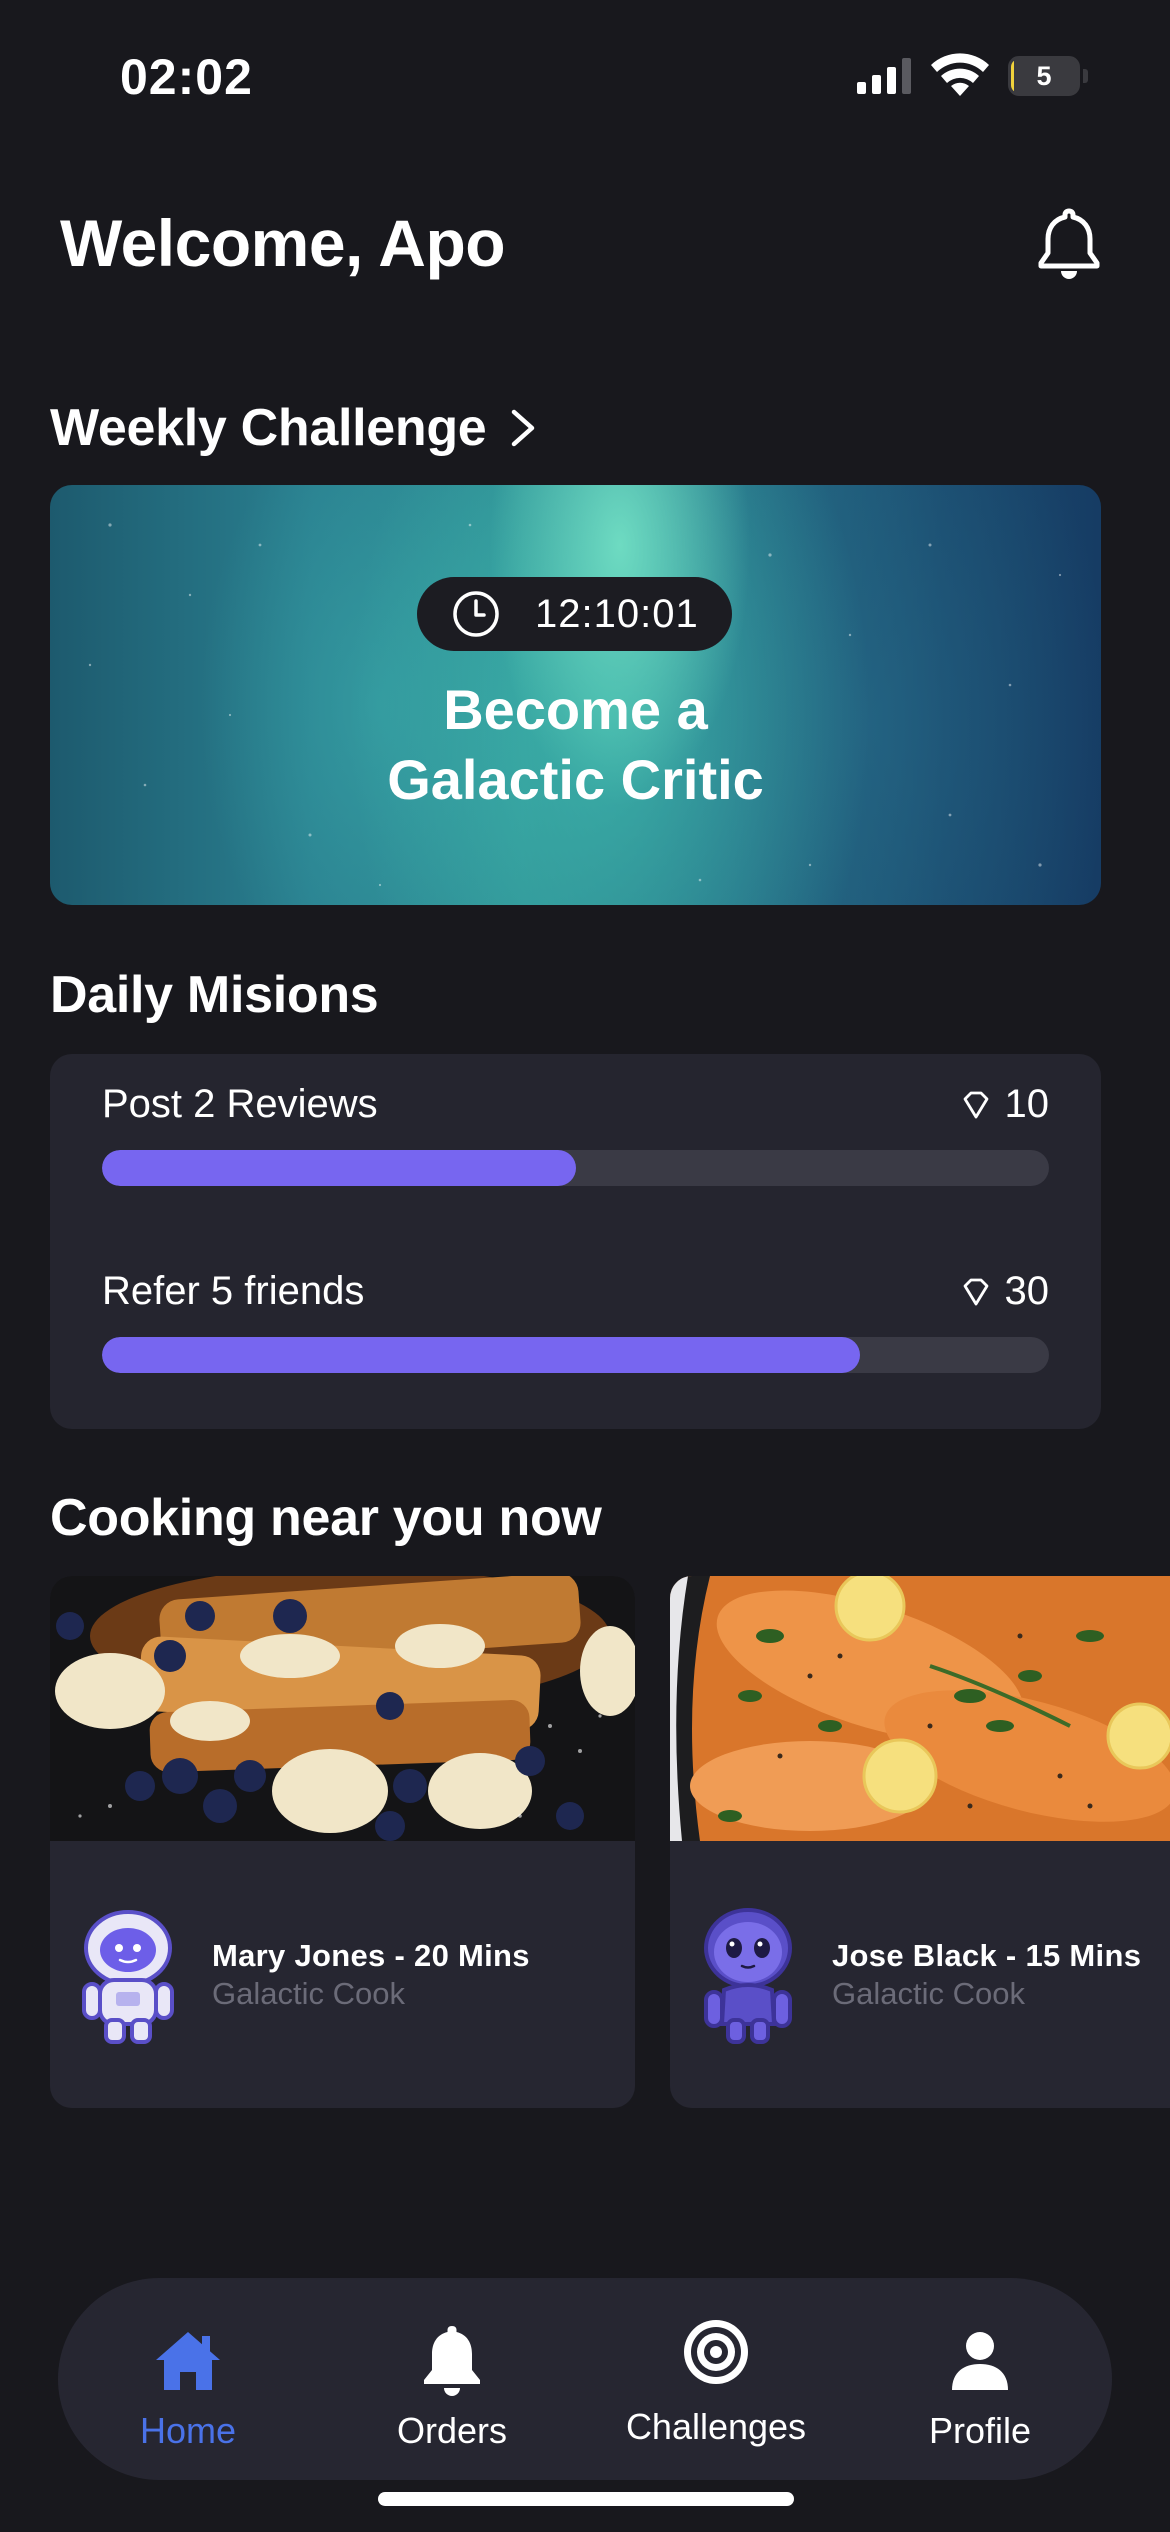  What do you see at coordinates (575, 1241) in the screenshot?
I see `daily-missions-card: Post 2 Reviews 10 Refer 5 friends 30` at bounding box center [575, 1241].